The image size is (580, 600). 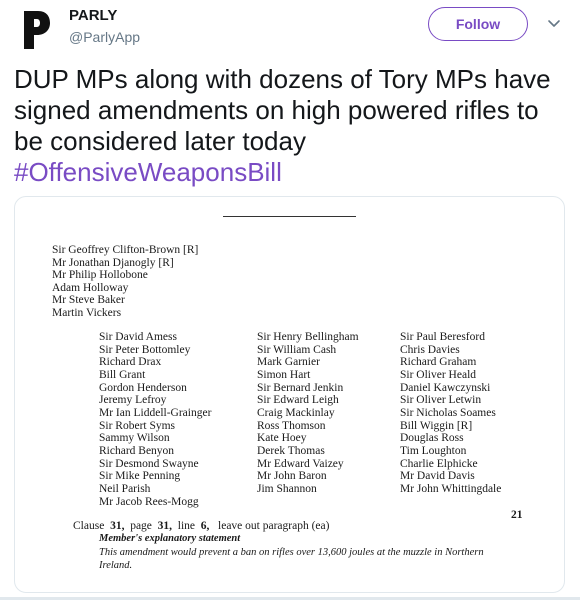 What do you see at coordinates (441, 400) in the screenshot?
I see `signatory: Sir Oliver Letwin` at bounding box center [441, 400].